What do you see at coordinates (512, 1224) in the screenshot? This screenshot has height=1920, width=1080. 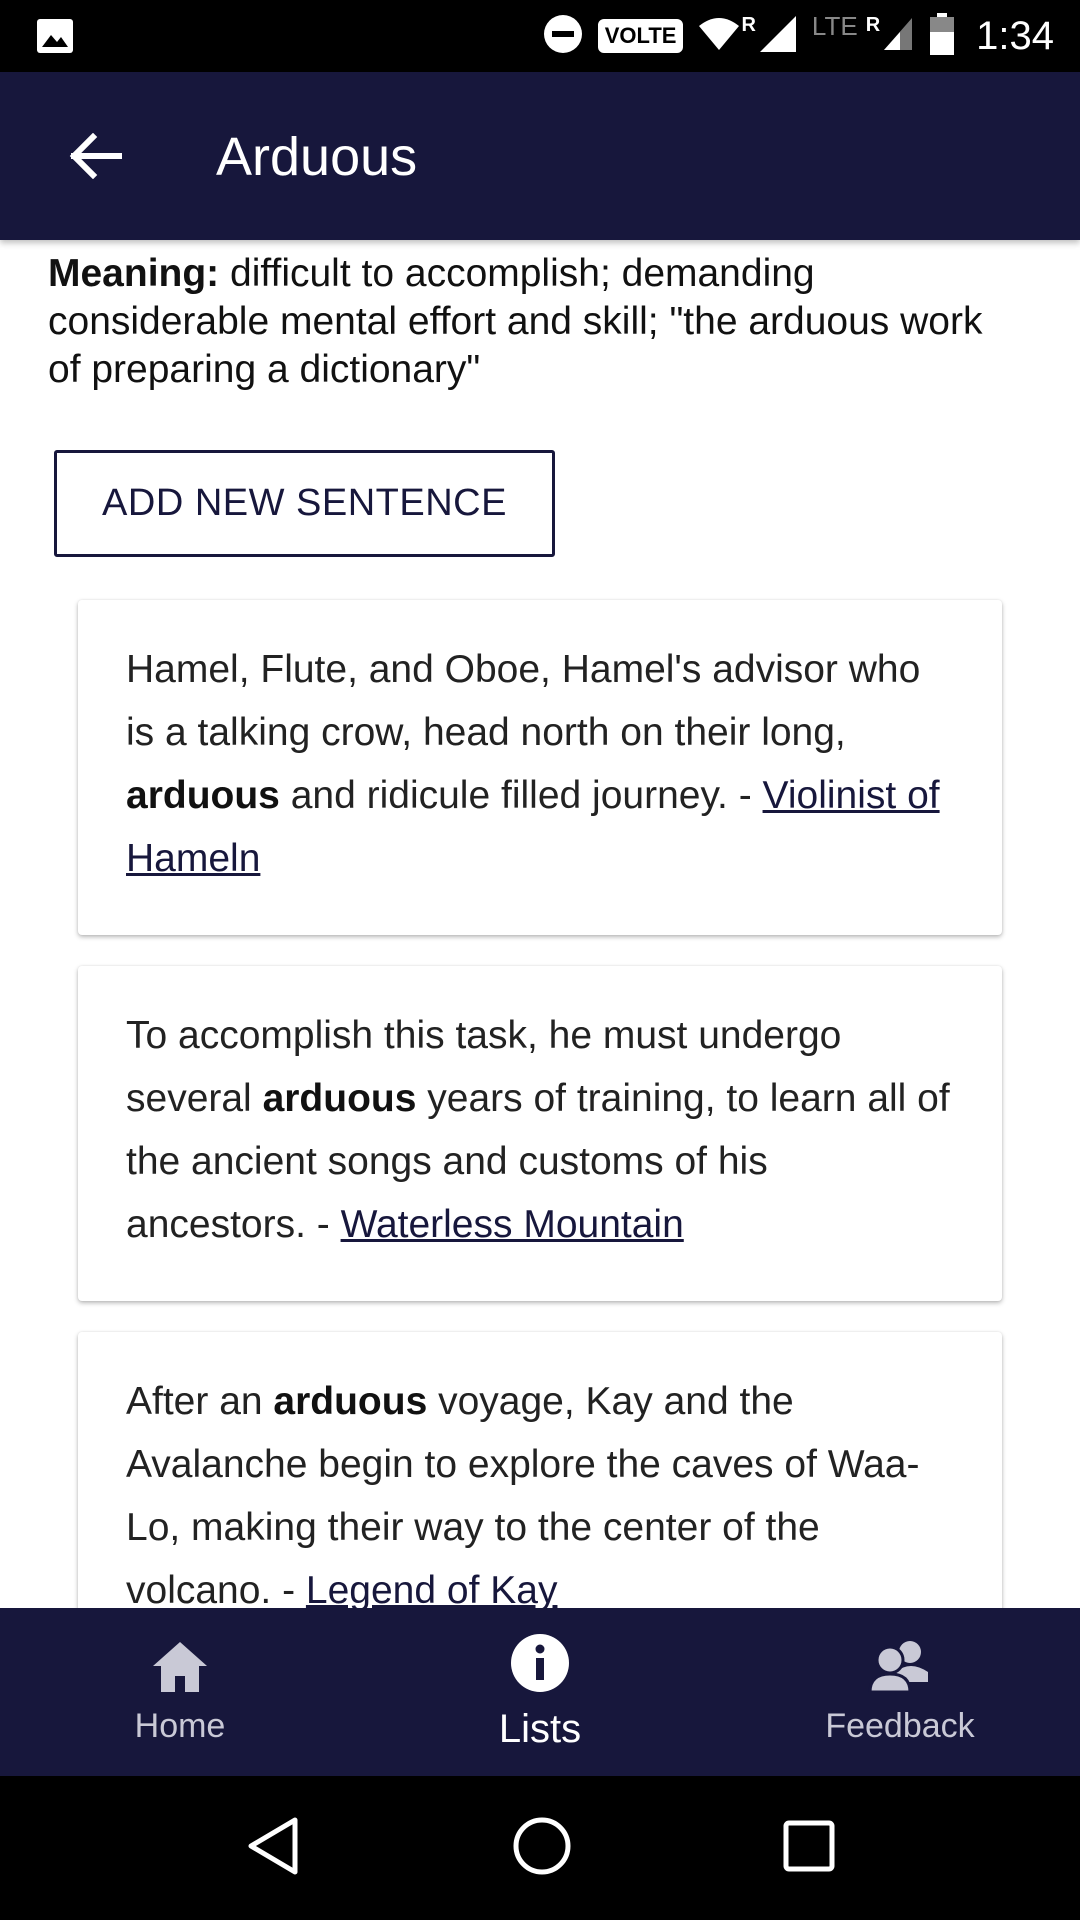 I see `source-link: Waterless Mountain` at bounding box center [512, 1224].